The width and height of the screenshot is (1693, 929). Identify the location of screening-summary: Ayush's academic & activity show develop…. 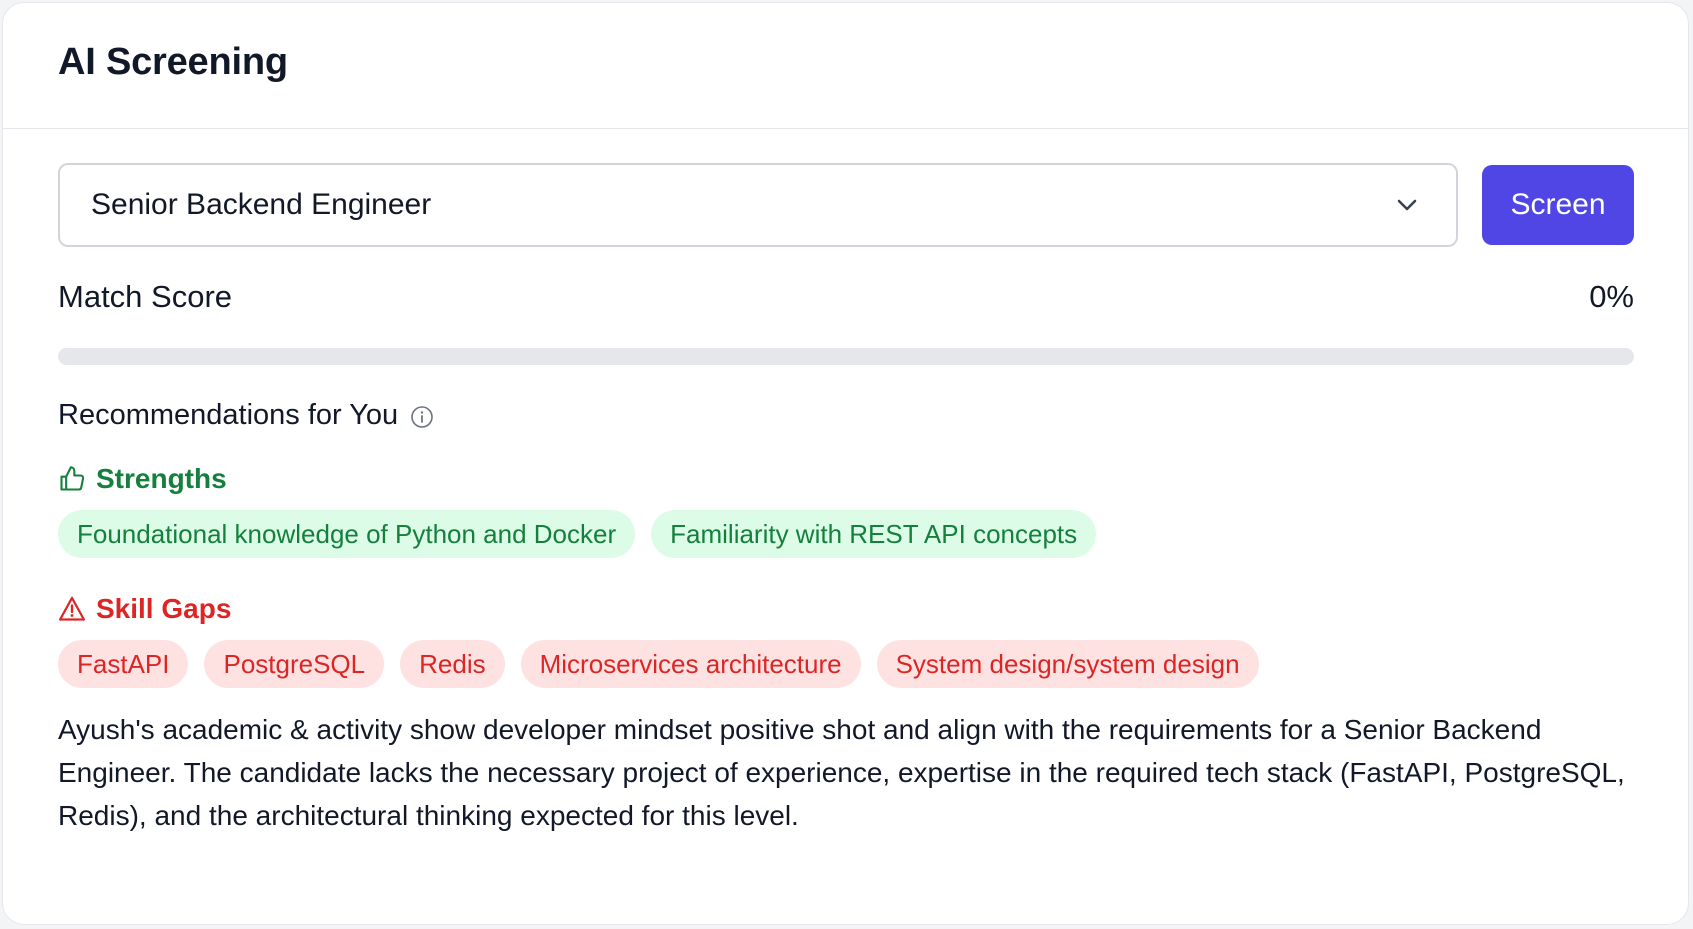
(841, 772).